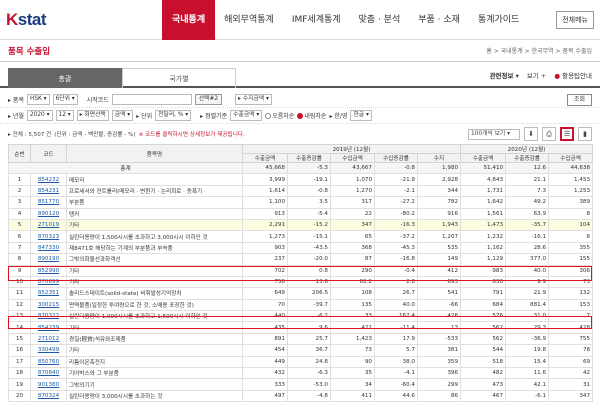  Describe the element at coordinates (179, 78) in the screenshot. I see `tab-by-country: 국가별` at that location.